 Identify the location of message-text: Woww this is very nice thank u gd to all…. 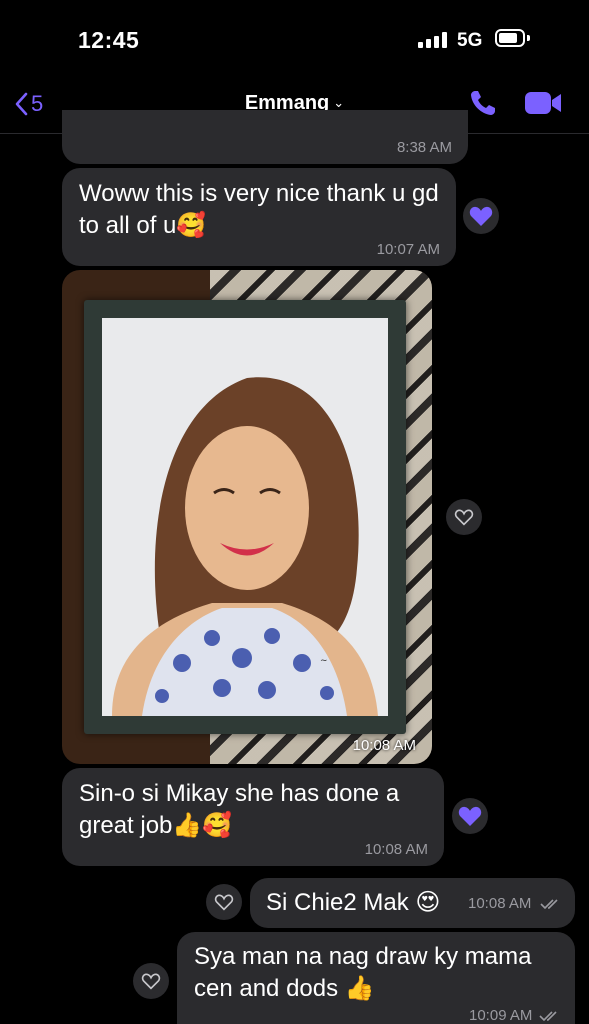
(259, 209).